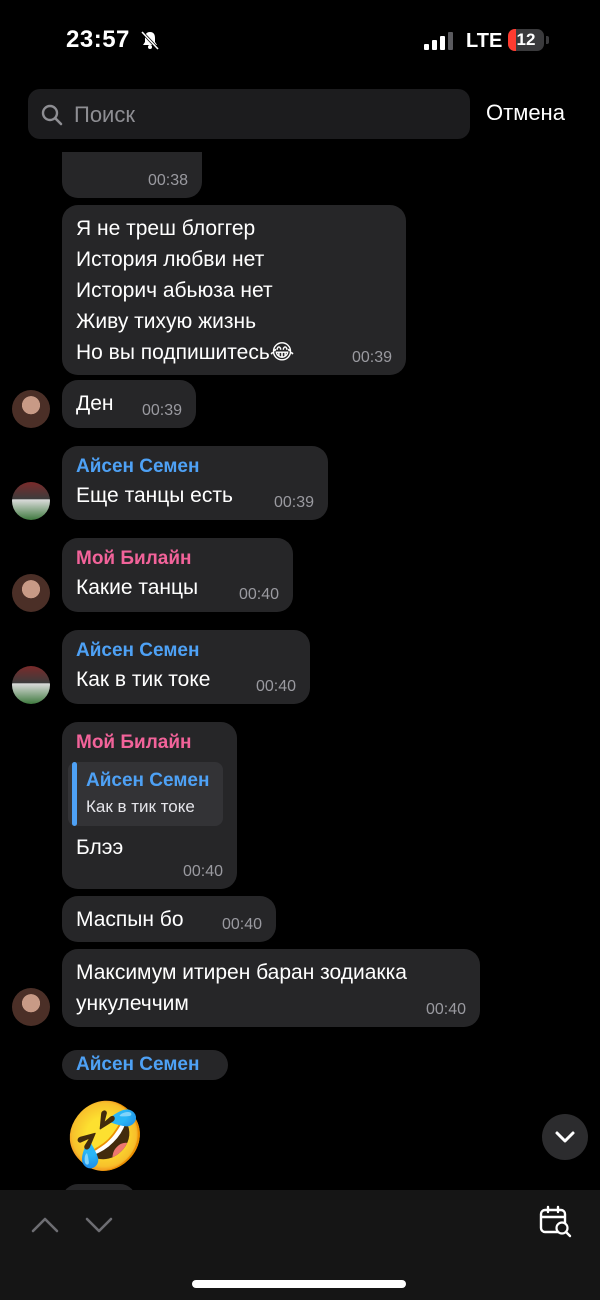  I want to click on reply-sender: Айсен Семен, so click(148, 780).